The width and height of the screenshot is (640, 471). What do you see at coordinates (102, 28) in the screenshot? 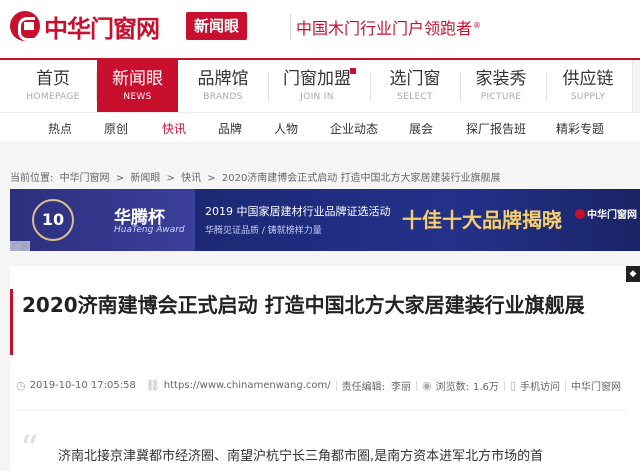
I see `logo-text: 中华门窗网` at bounding box center [102, 28].